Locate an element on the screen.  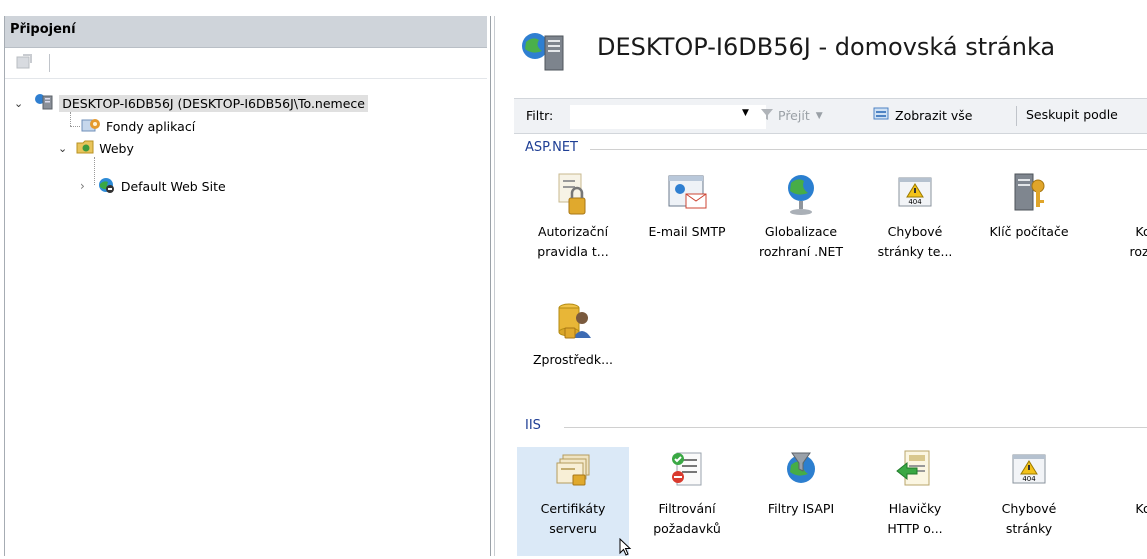
feature-smtp-email: E-mail SMTP is located at coordinates (687, 206).